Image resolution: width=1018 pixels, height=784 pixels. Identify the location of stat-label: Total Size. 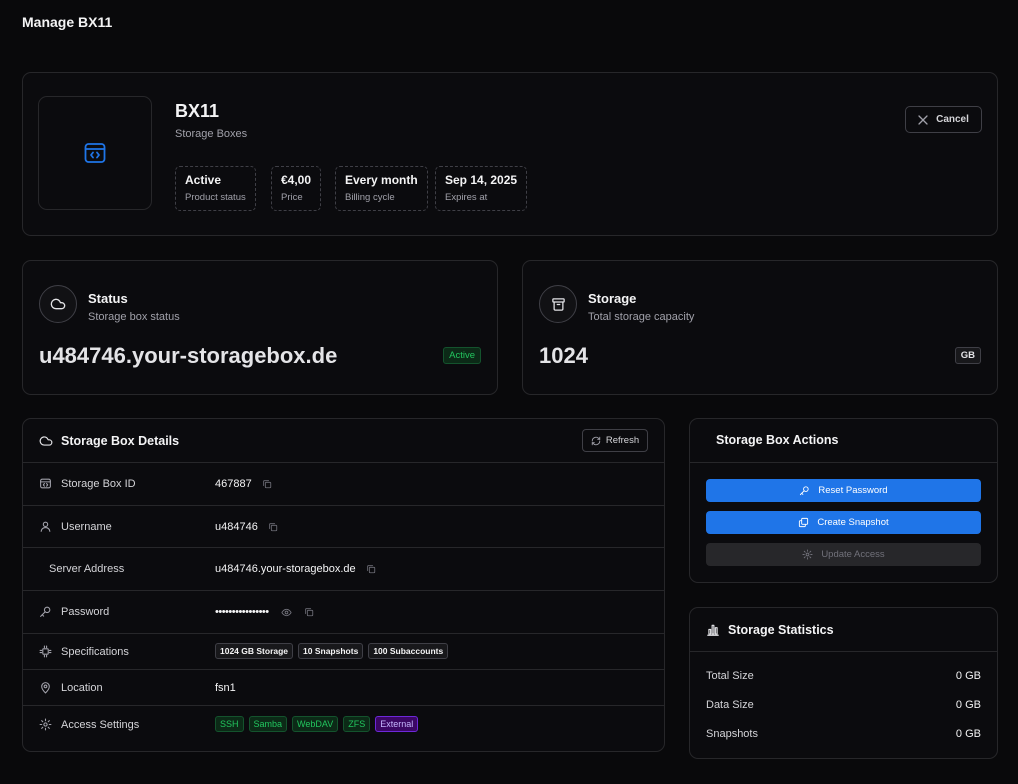
(730, 676).